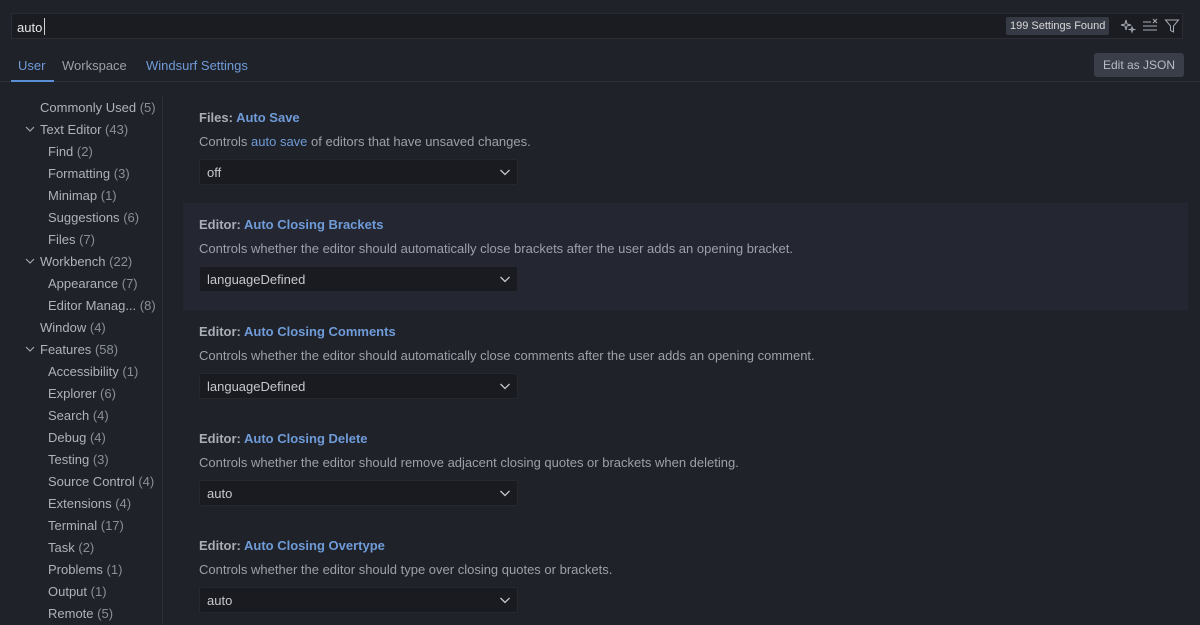 This screenshot has width=1200, height=625. I want to click on toc-item-commonly-used: Commonly Used (5), so click(98, 108).